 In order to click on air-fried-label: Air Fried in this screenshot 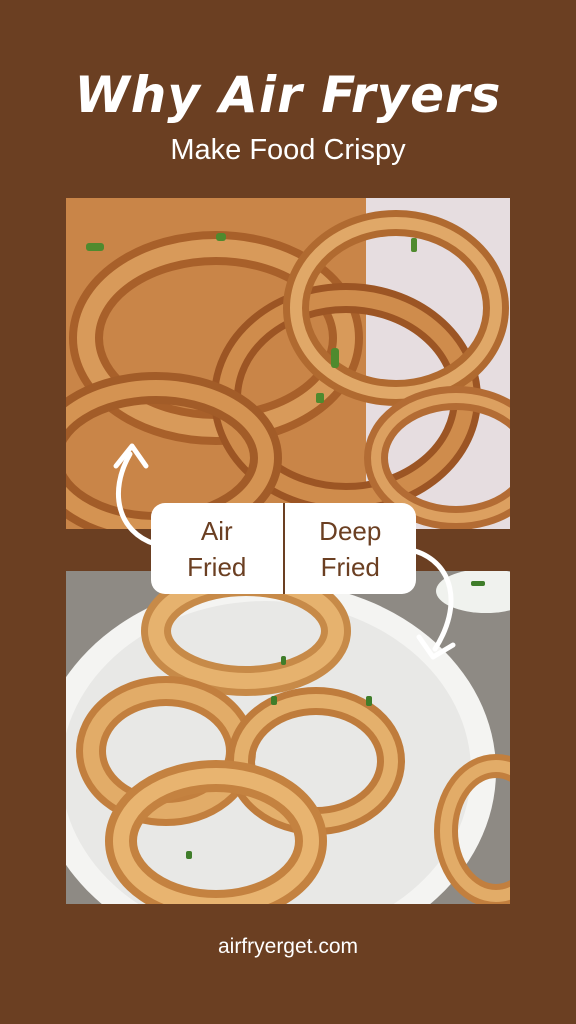, I will do `click(217, 548)`.